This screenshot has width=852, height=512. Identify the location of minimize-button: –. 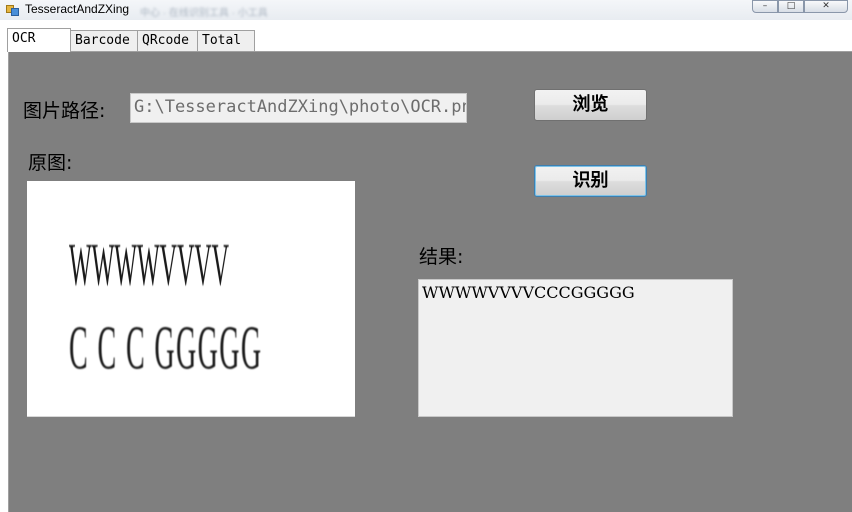
(765, 6).